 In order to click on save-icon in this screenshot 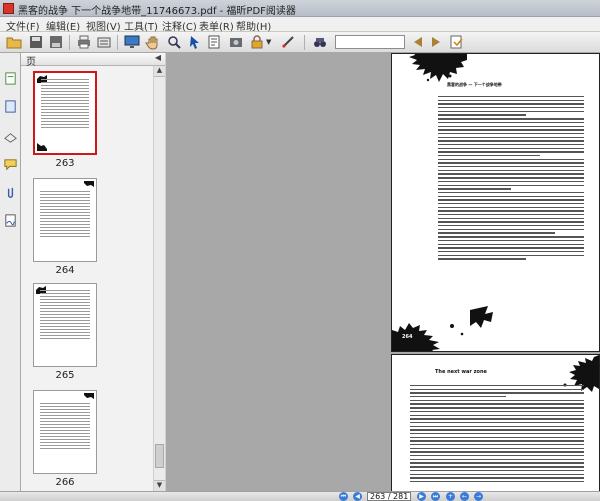, I will do `click(36, 42)`.